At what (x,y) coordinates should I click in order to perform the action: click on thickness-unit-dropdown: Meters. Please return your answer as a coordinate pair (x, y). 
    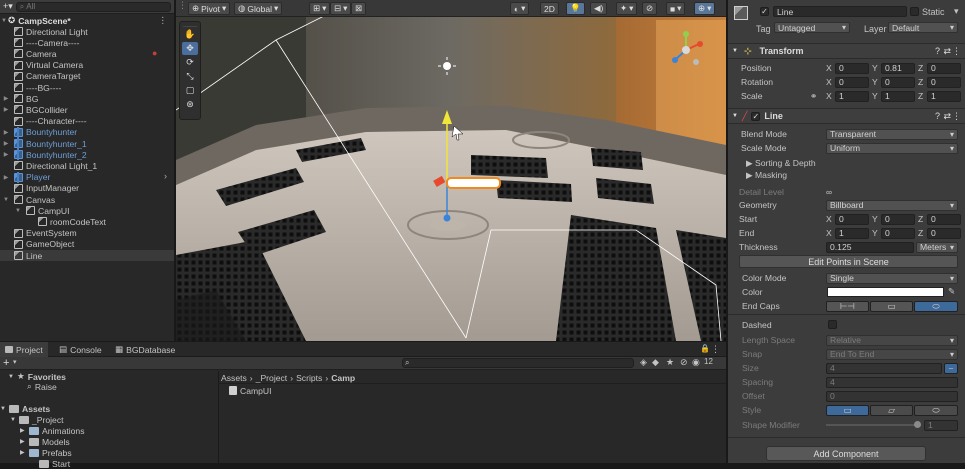
    Looking at the image, I should click on (937, 247).